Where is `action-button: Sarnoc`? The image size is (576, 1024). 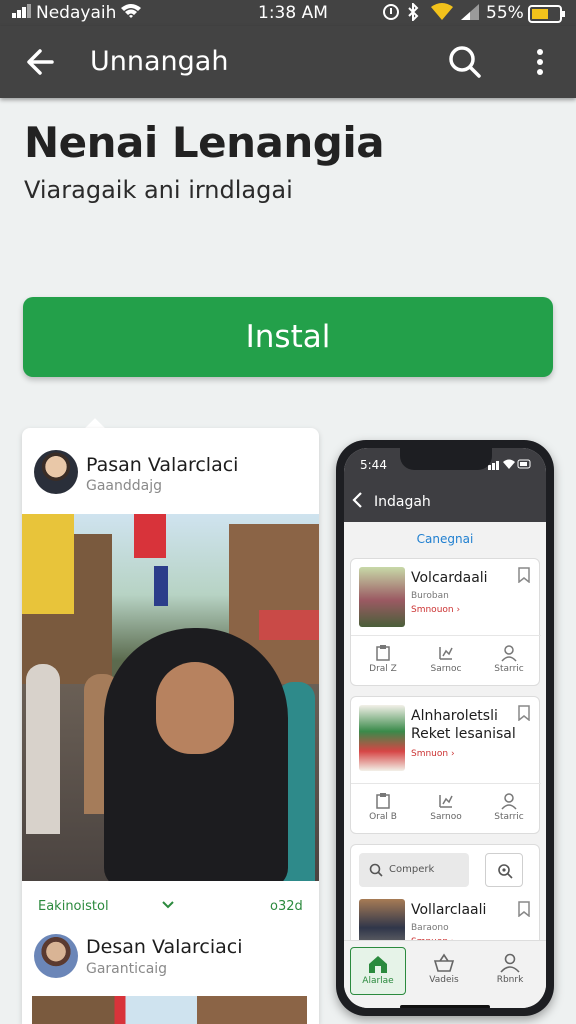 action-button: Sarnoc is located at coordinates (446, 659).